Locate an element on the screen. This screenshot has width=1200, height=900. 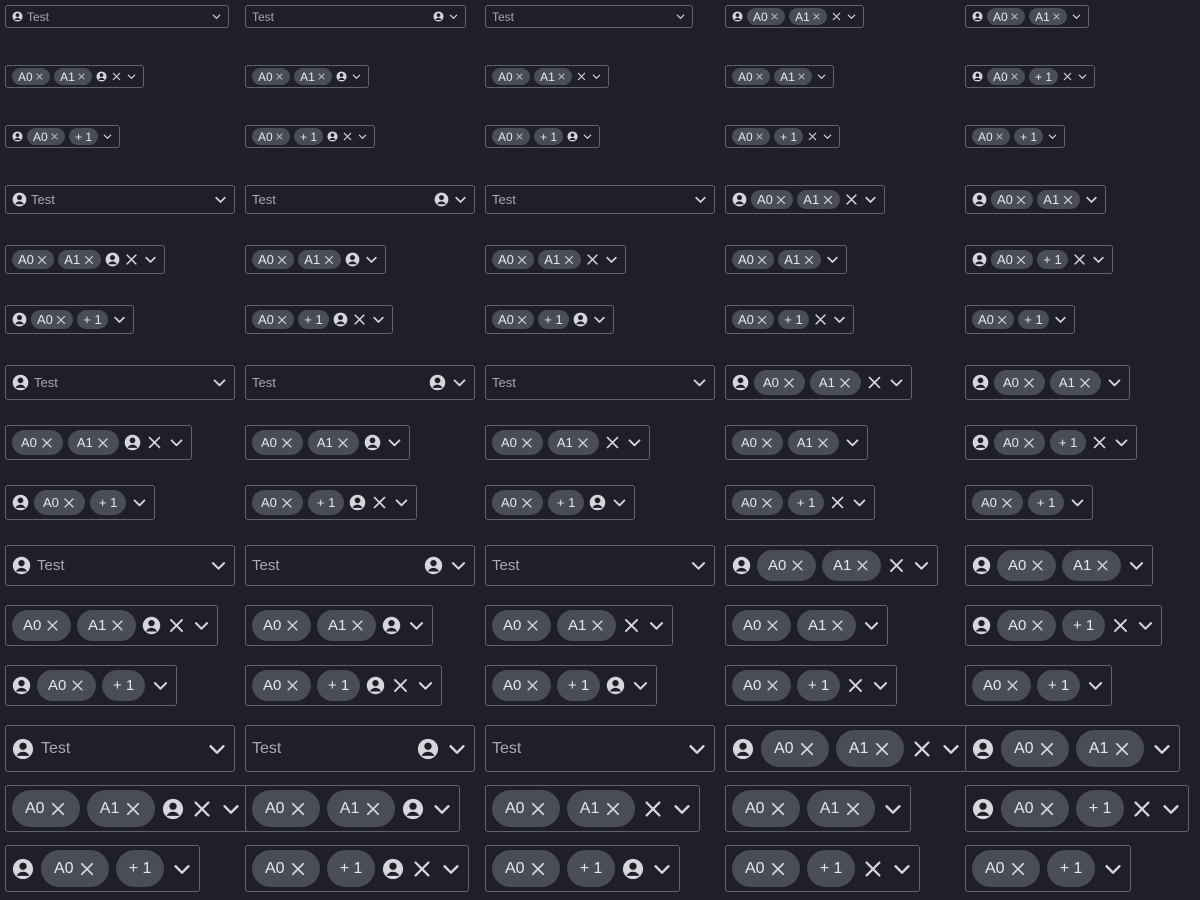
multi-select-md-full_pr: Test is located at coordinates (360, 382).